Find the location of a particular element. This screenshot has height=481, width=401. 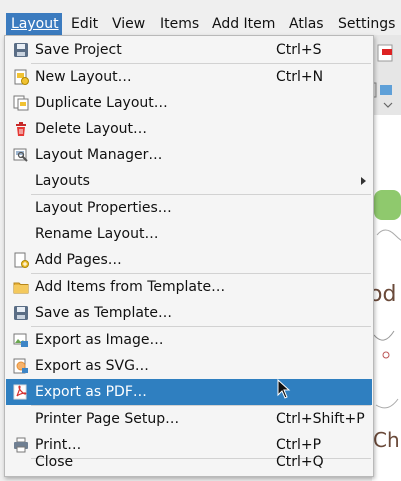

menu-item-save-project: Save Project Ctrl+S is located at coordinates (189, 50).